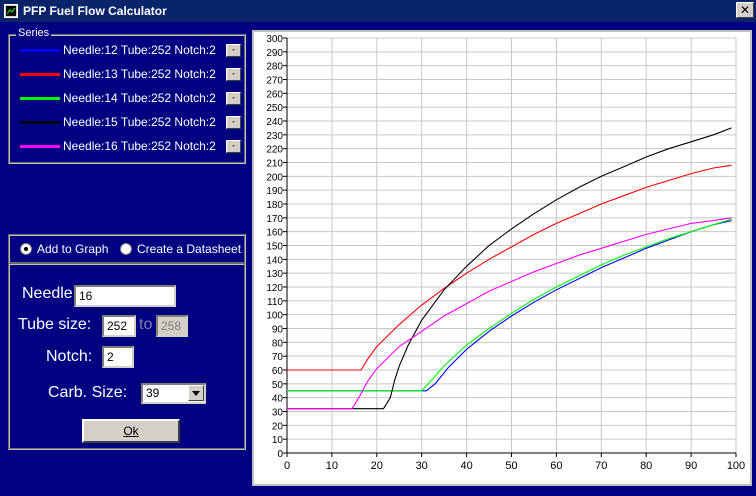  What do you see at coordinates (274, 247) in the screenshot?
I see `y-tick-label: 150` at bounding box center [274, 247].